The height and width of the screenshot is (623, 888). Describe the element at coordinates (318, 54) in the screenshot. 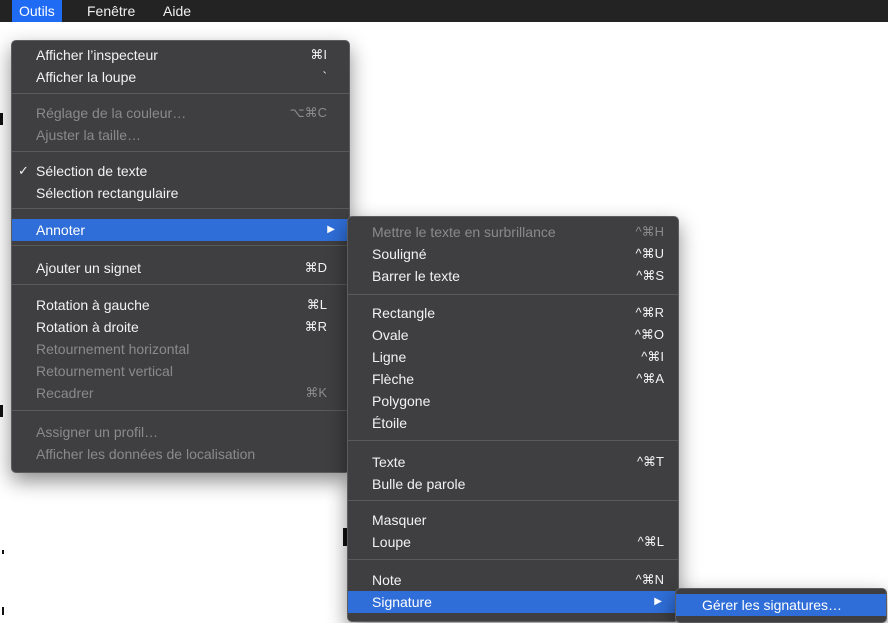

I see `shortcut-label: ⌘I` at that location.